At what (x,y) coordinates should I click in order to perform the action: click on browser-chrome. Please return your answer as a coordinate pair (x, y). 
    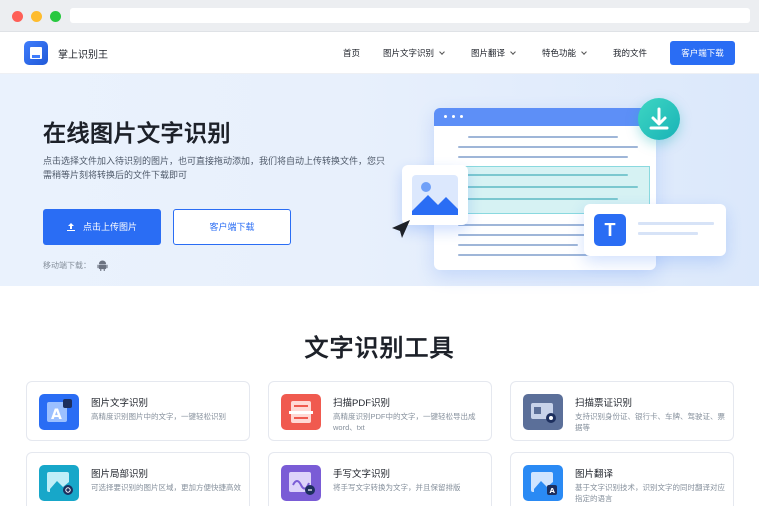
    Looking at the image, I should click on (379, 16).